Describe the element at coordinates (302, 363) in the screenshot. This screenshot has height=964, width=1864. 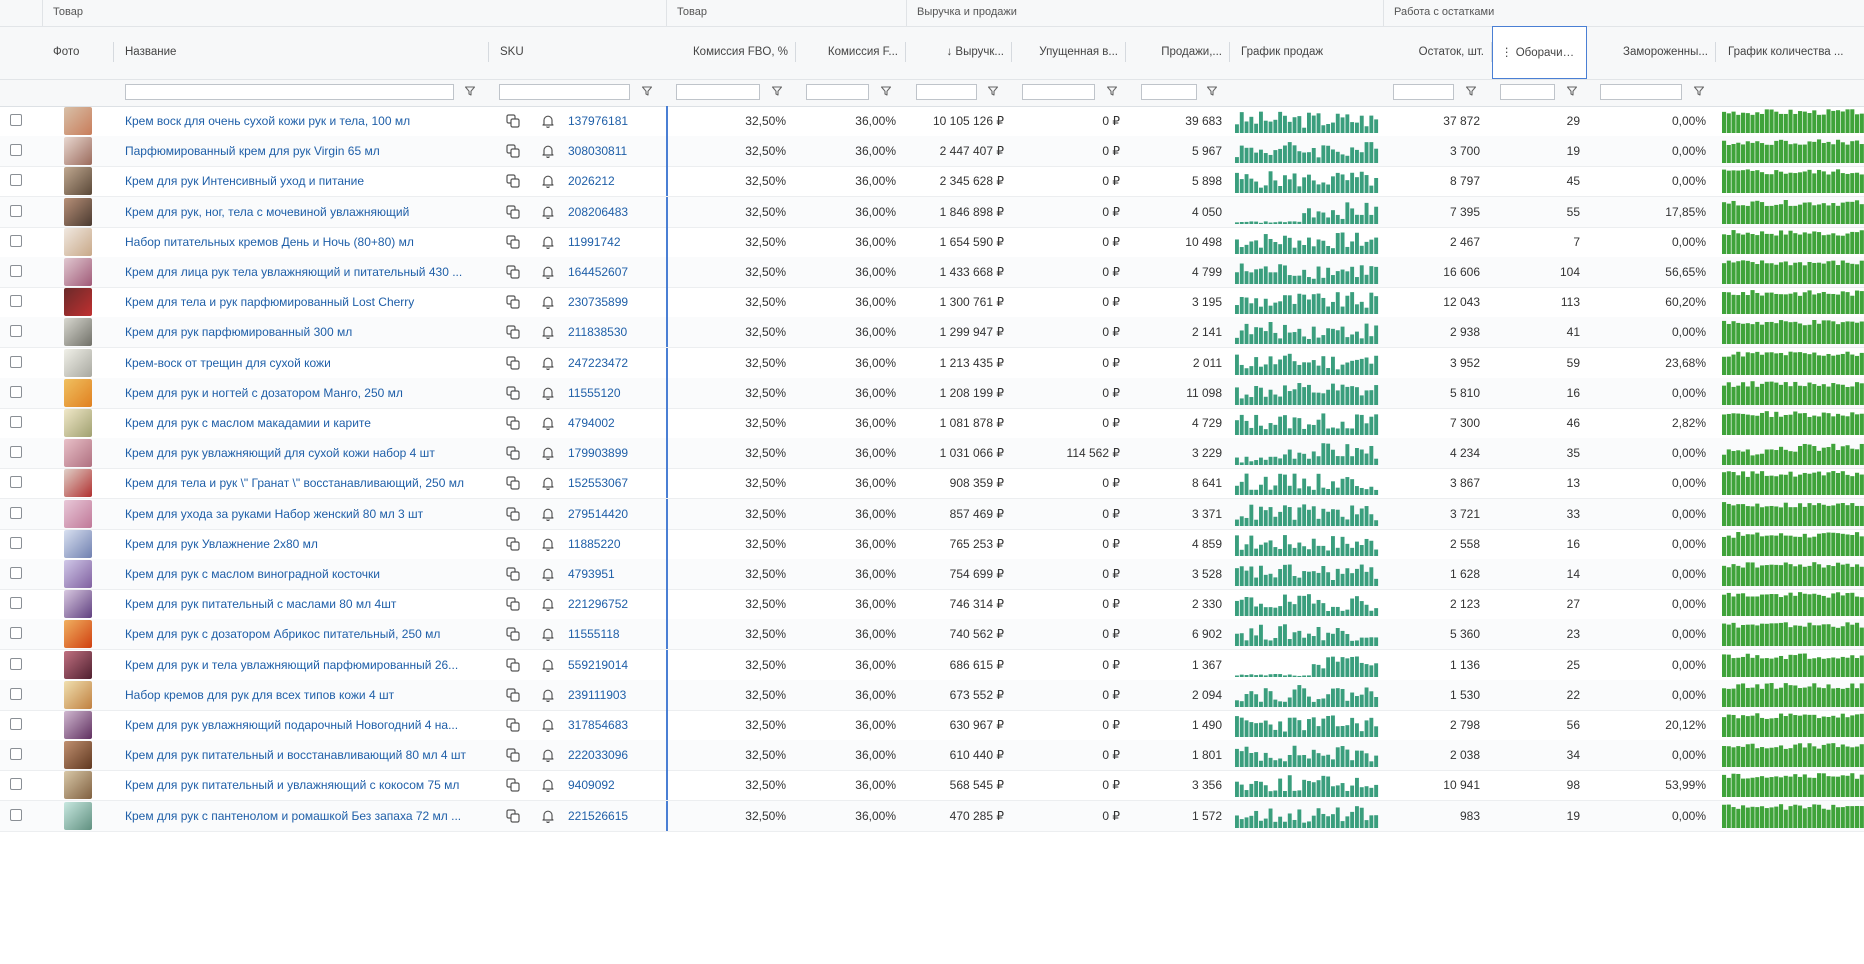
I see `product-name-link: Крем-воск от трещин для сухой кожи` at that location.